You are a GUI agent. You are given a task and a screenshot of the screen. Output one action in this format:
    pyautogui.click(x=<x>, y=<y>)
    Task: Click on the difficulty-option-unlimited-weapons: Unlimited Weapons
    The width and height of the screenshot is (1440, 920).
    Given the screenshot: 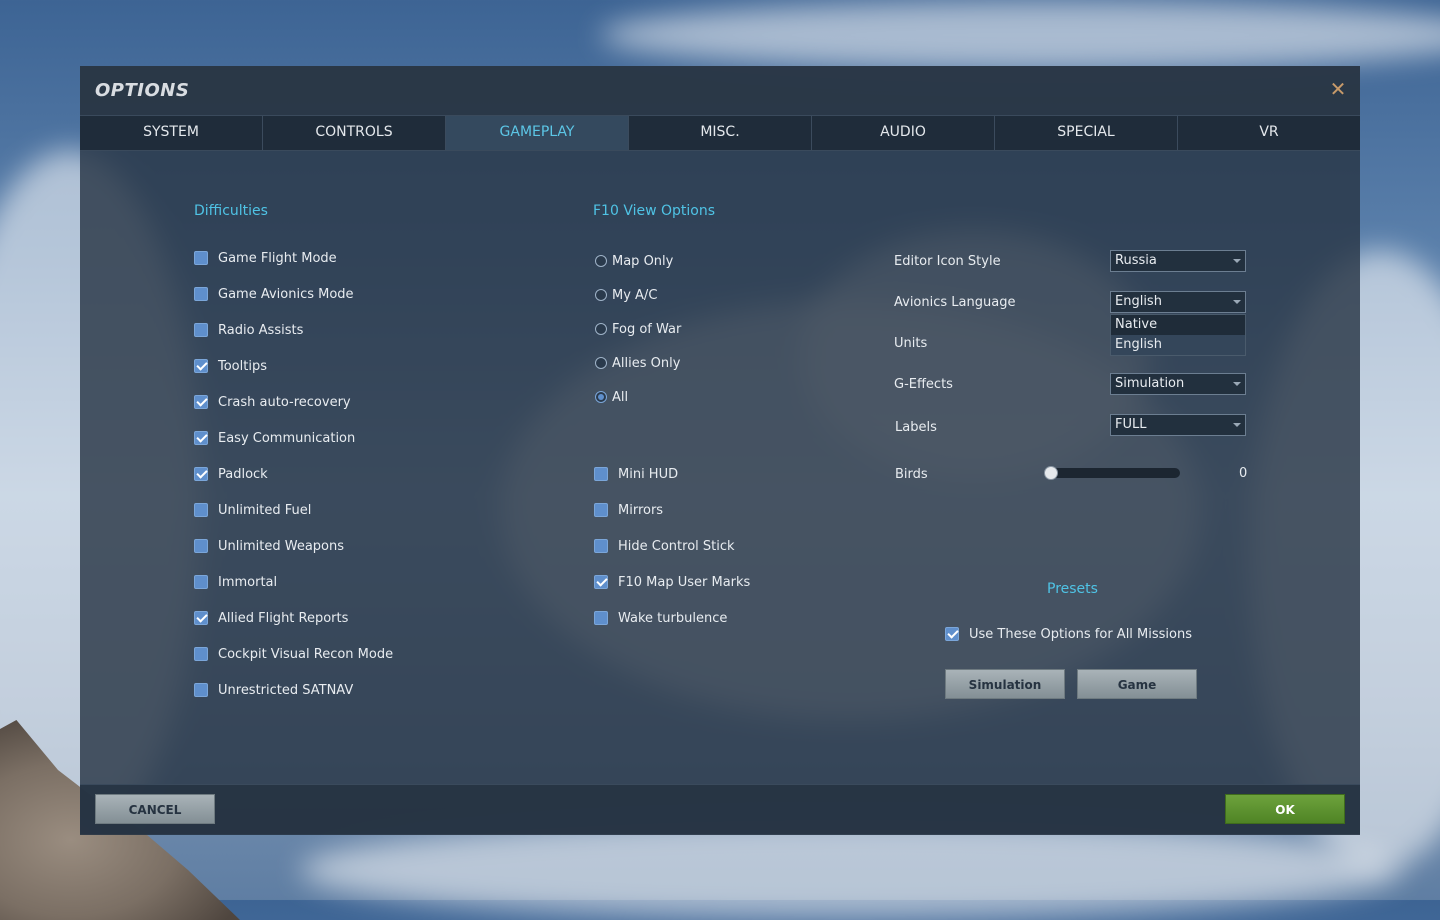 What is the action you would take?
    pyautogui.click(x=269, y=546)
    